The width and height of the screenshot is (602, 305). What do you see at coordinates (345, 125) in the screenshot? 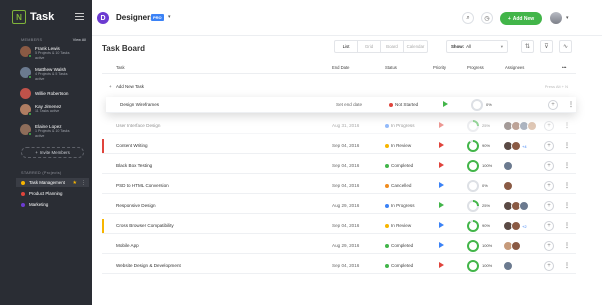
I see `task-end-date: Aug 31, 2016` at bounding box center [345, 125].